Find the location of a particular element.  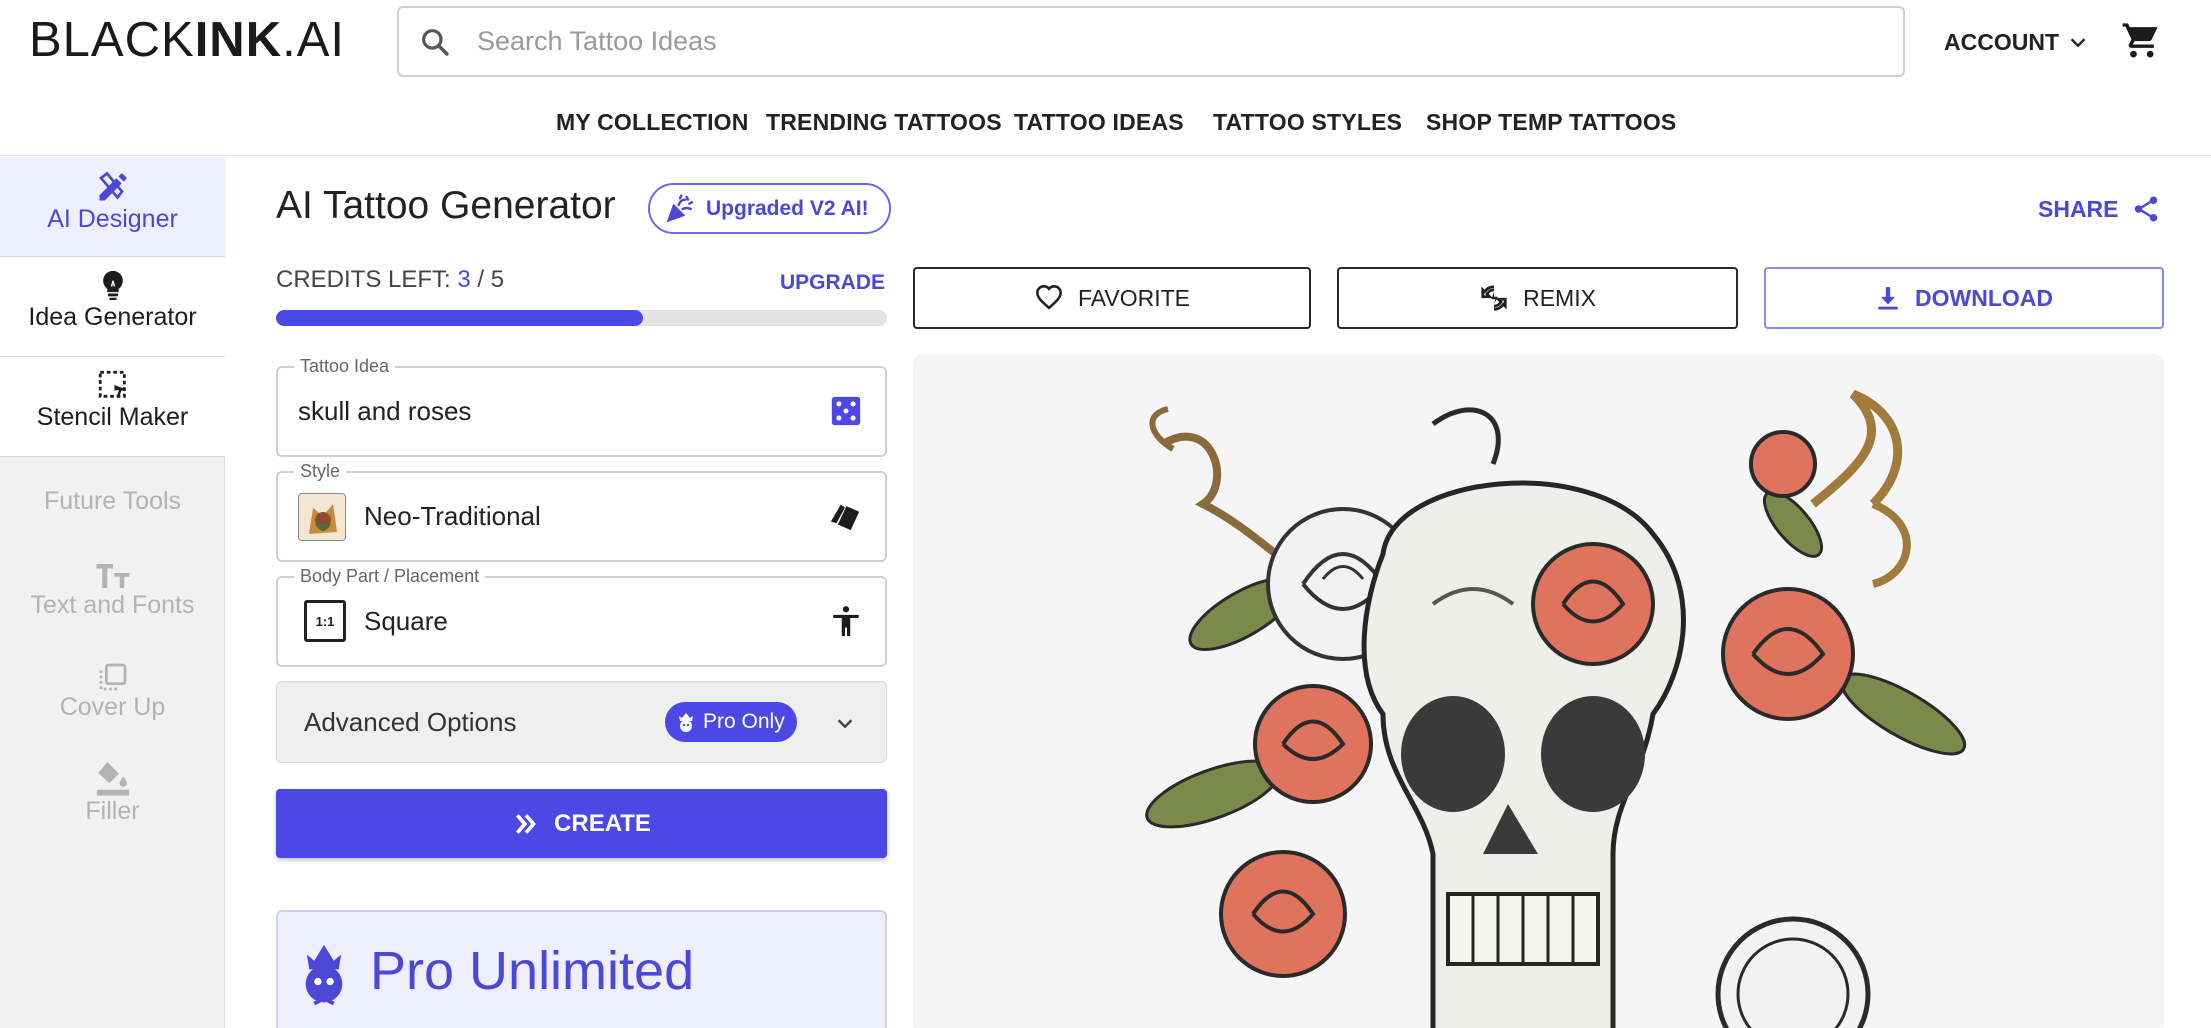

placement-value: Square is located at coordinates (406, 621).